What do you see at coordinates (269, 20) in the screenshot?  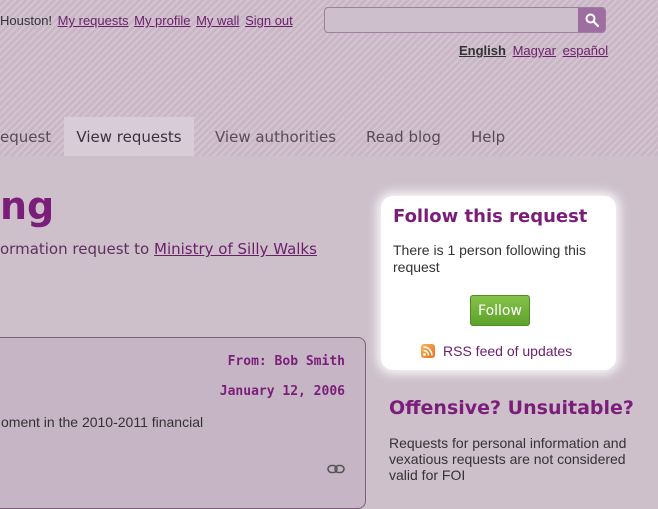 I see `sign-out-link: Sign out` at bounding box center [269, 20].